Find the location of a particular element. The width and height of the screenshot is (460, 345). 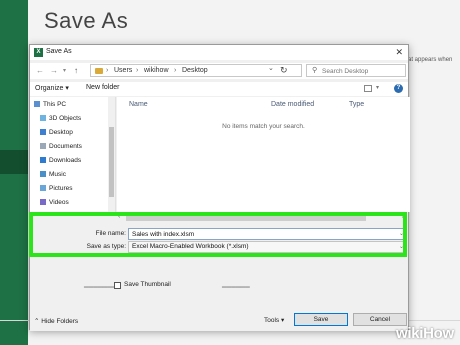

nav-item-desktop: Desktop is located at coordinates (56, 132).